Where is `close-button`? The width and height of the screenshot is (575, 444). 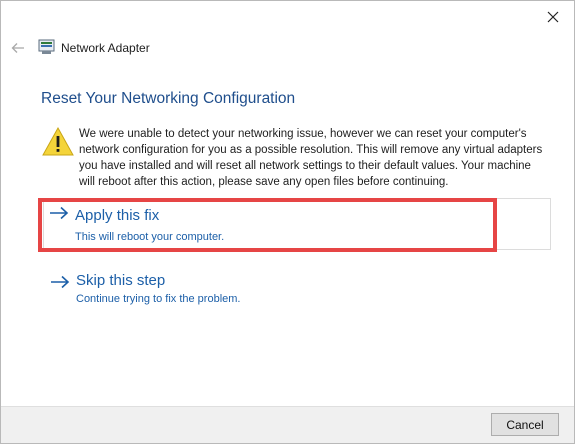
close-button is located at coordinates (553, 17).